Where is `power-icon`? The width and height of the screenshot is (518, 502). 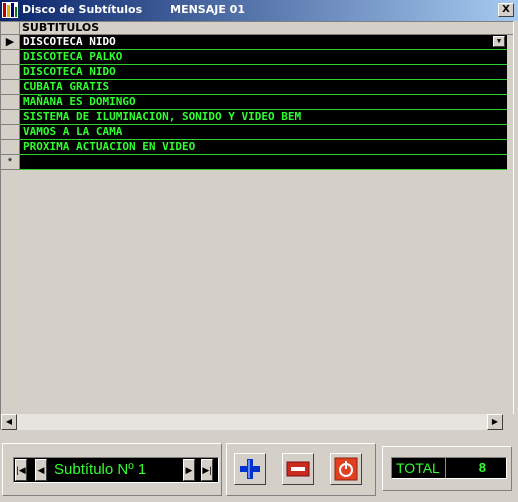
power-icon is located at coordinates (346, 469).